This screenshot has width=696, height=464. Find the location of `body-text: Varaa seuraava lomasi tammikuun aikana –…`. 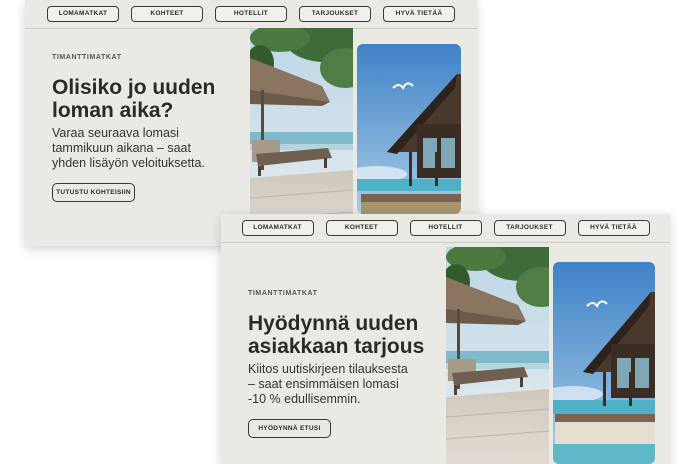

body-text: Varaa seuraava lomasi tammikuun aikana –… is located at coordinates (128, 148).